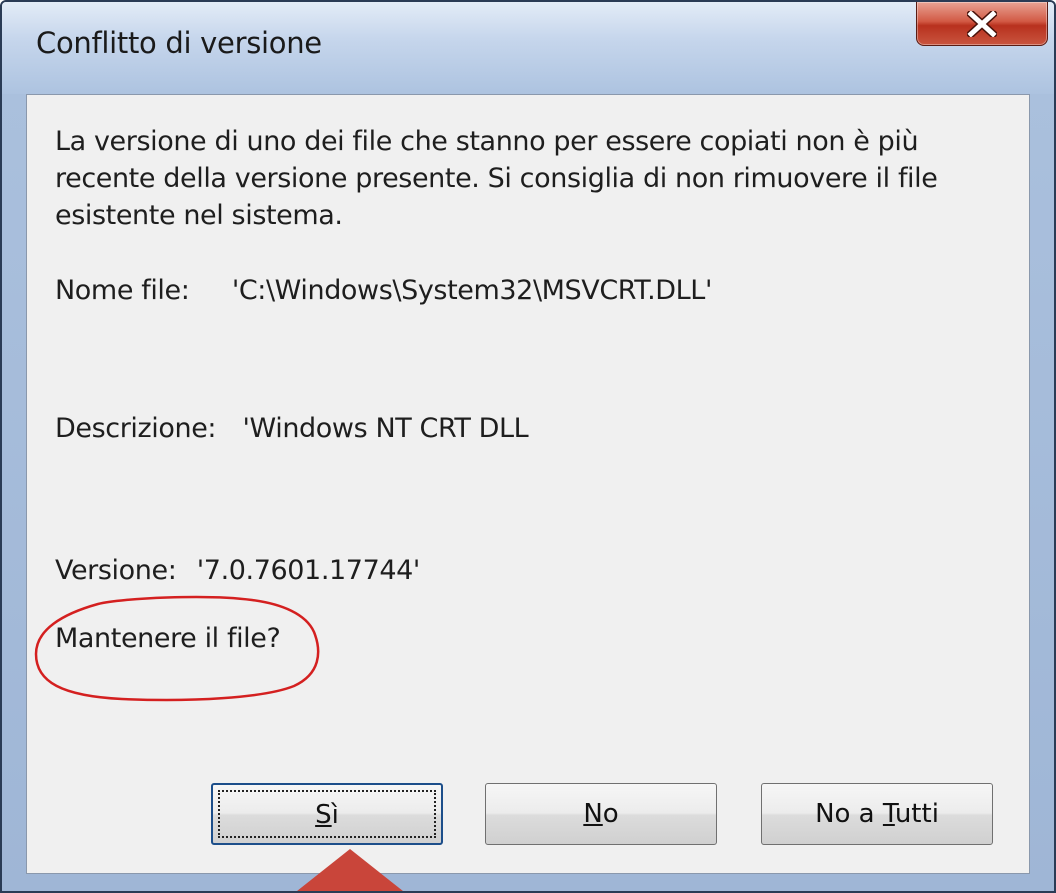  What do you see at coordinates (335, 815) in the screenshot?
I see `yes-label-post: ì` at bounding box center [335, 815].